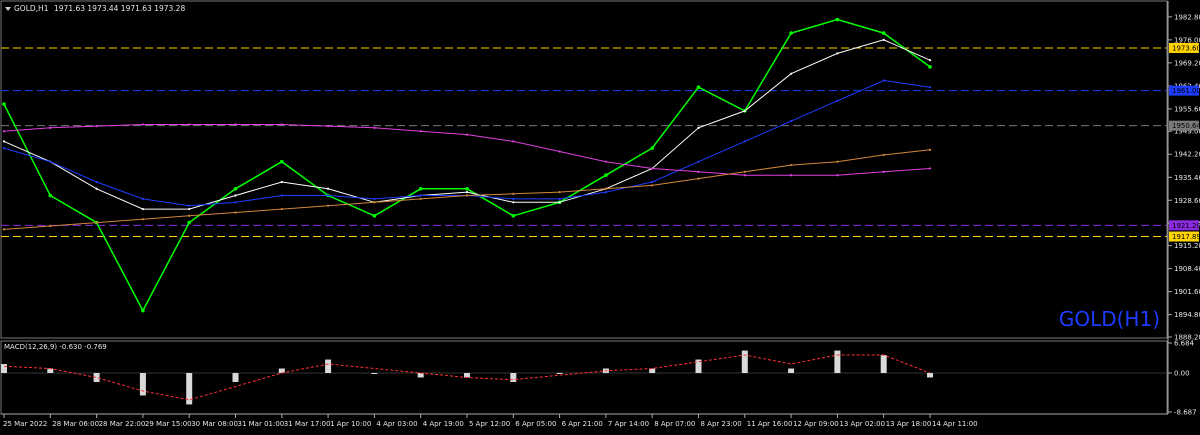 The image size is (1200, 435). I want to click on price-label-text-0: 1973.60, so click(1186, 48).